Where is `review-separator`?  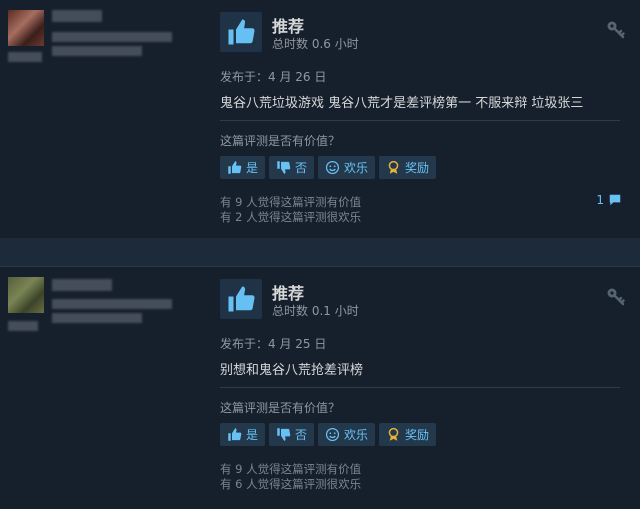 review-separator is located at coordinates (320, 252).